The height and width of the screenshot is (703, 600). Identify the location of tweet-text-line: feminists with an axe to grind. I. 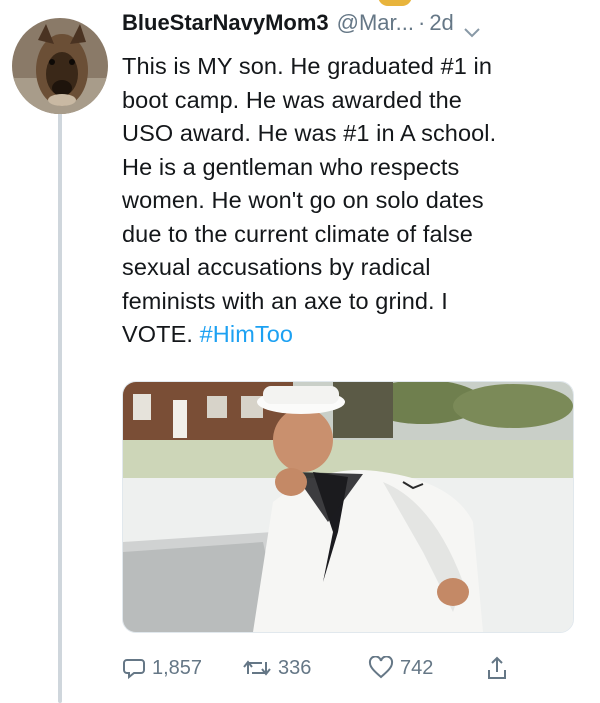
(285, 300).